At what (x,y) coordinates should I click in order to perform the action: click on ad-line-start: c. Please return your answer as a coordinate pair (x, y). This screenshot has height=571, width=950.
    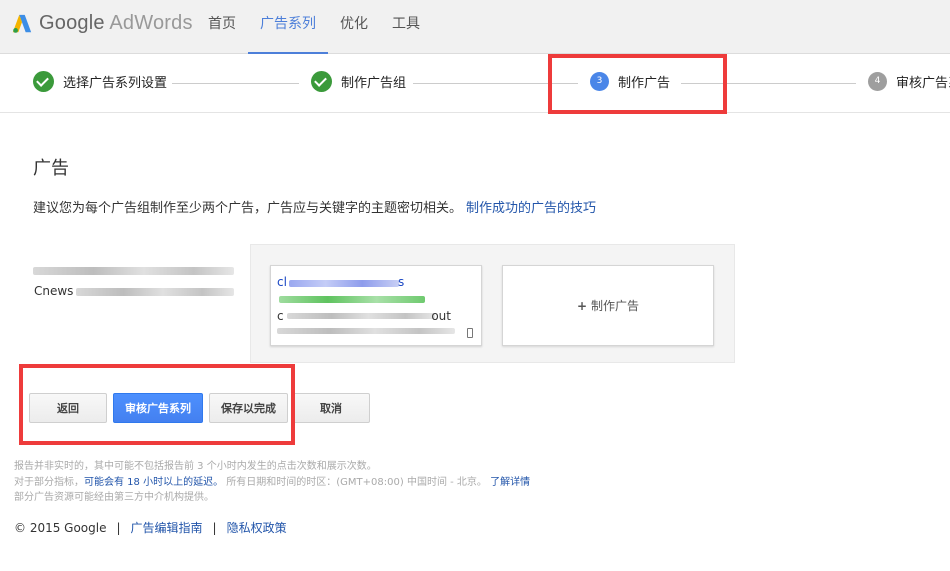
    Looking at the image, I should click on (280, 316).